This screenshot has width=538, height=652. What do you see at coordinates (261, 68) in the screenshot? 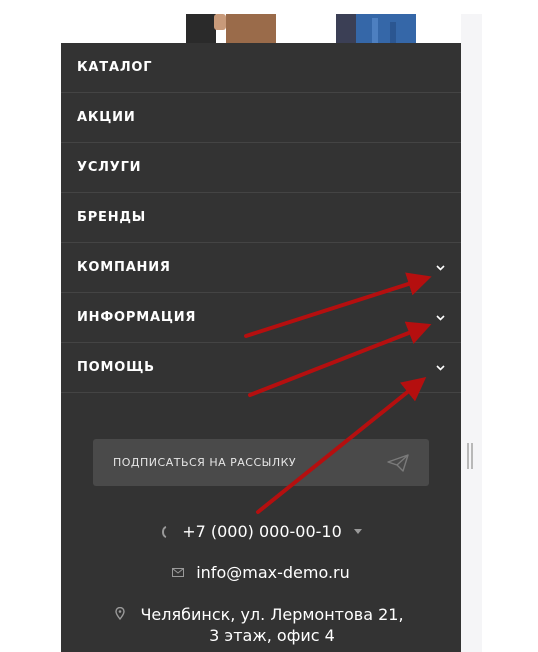
I see `menu-item-catalog: КАТАЛОГ` at bounding box center [261, 68].